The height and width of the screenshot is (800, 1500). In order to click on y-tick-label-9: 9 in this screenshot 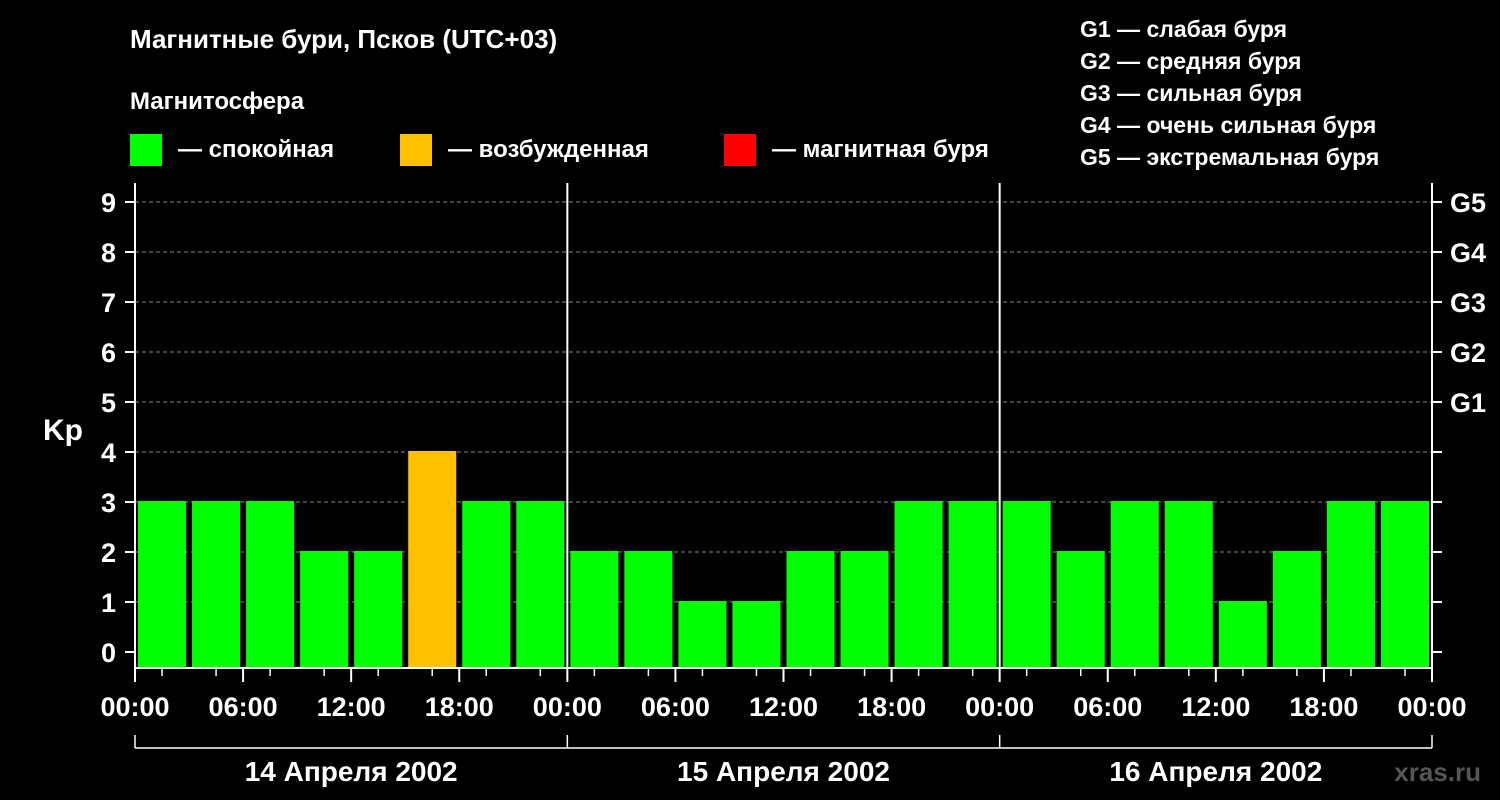, I will do `click(108, 203)`.